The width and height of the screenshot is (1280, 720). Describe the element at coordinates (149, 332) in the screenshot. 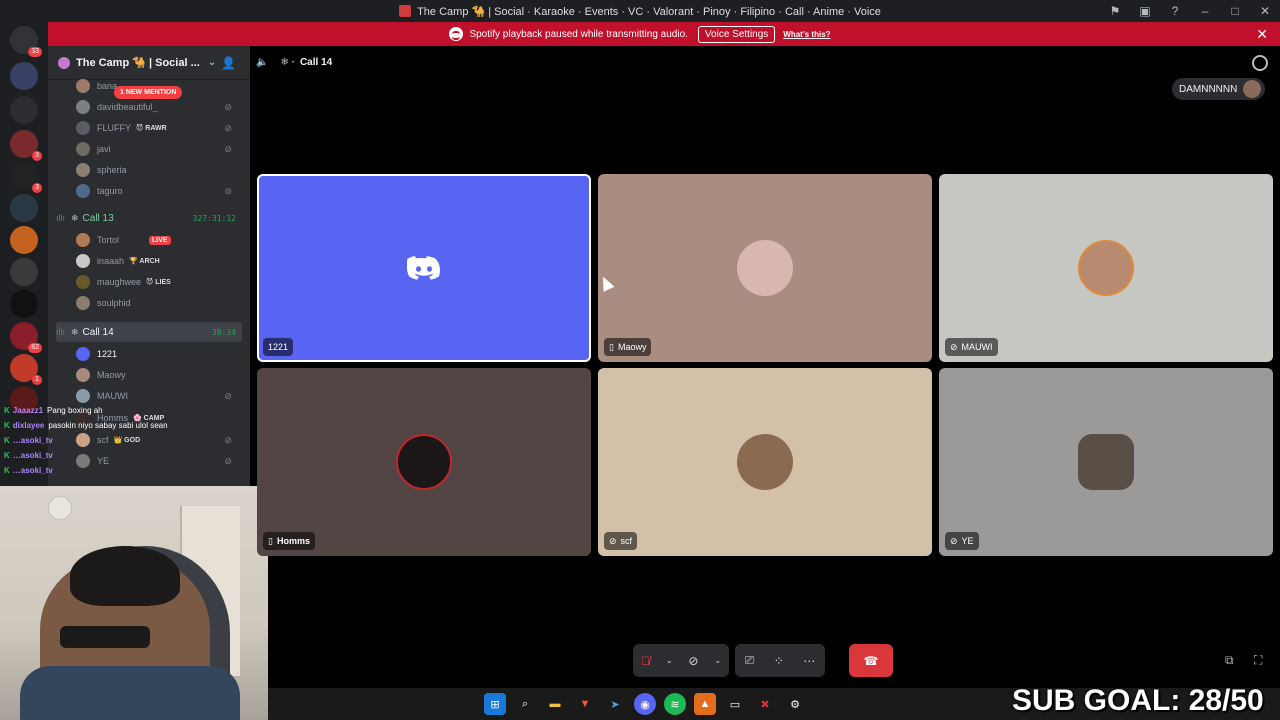

I see `voice-channel-call-14: ıllı ❄ Call 14 38:34` at that location.